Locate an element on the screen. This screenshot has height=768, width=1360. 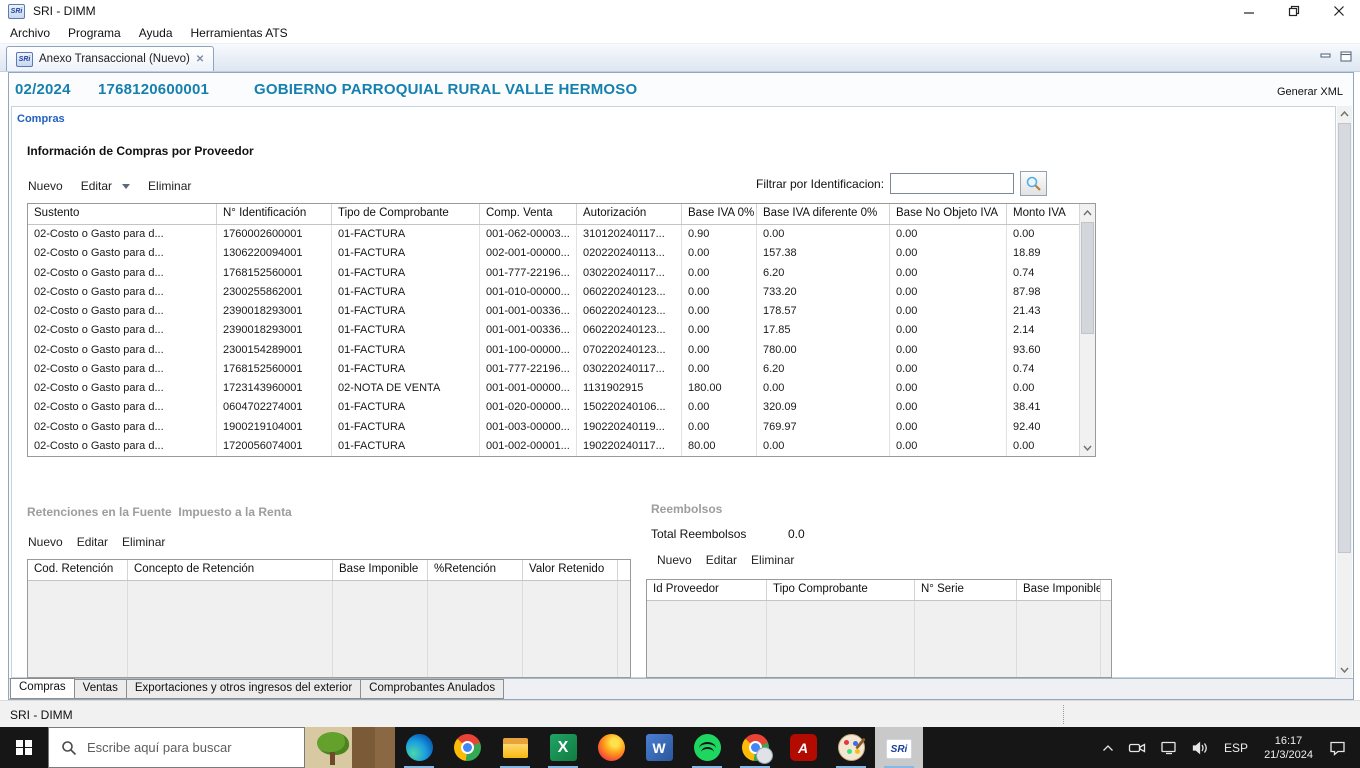
search-button is located at coordinates (1034, 183).